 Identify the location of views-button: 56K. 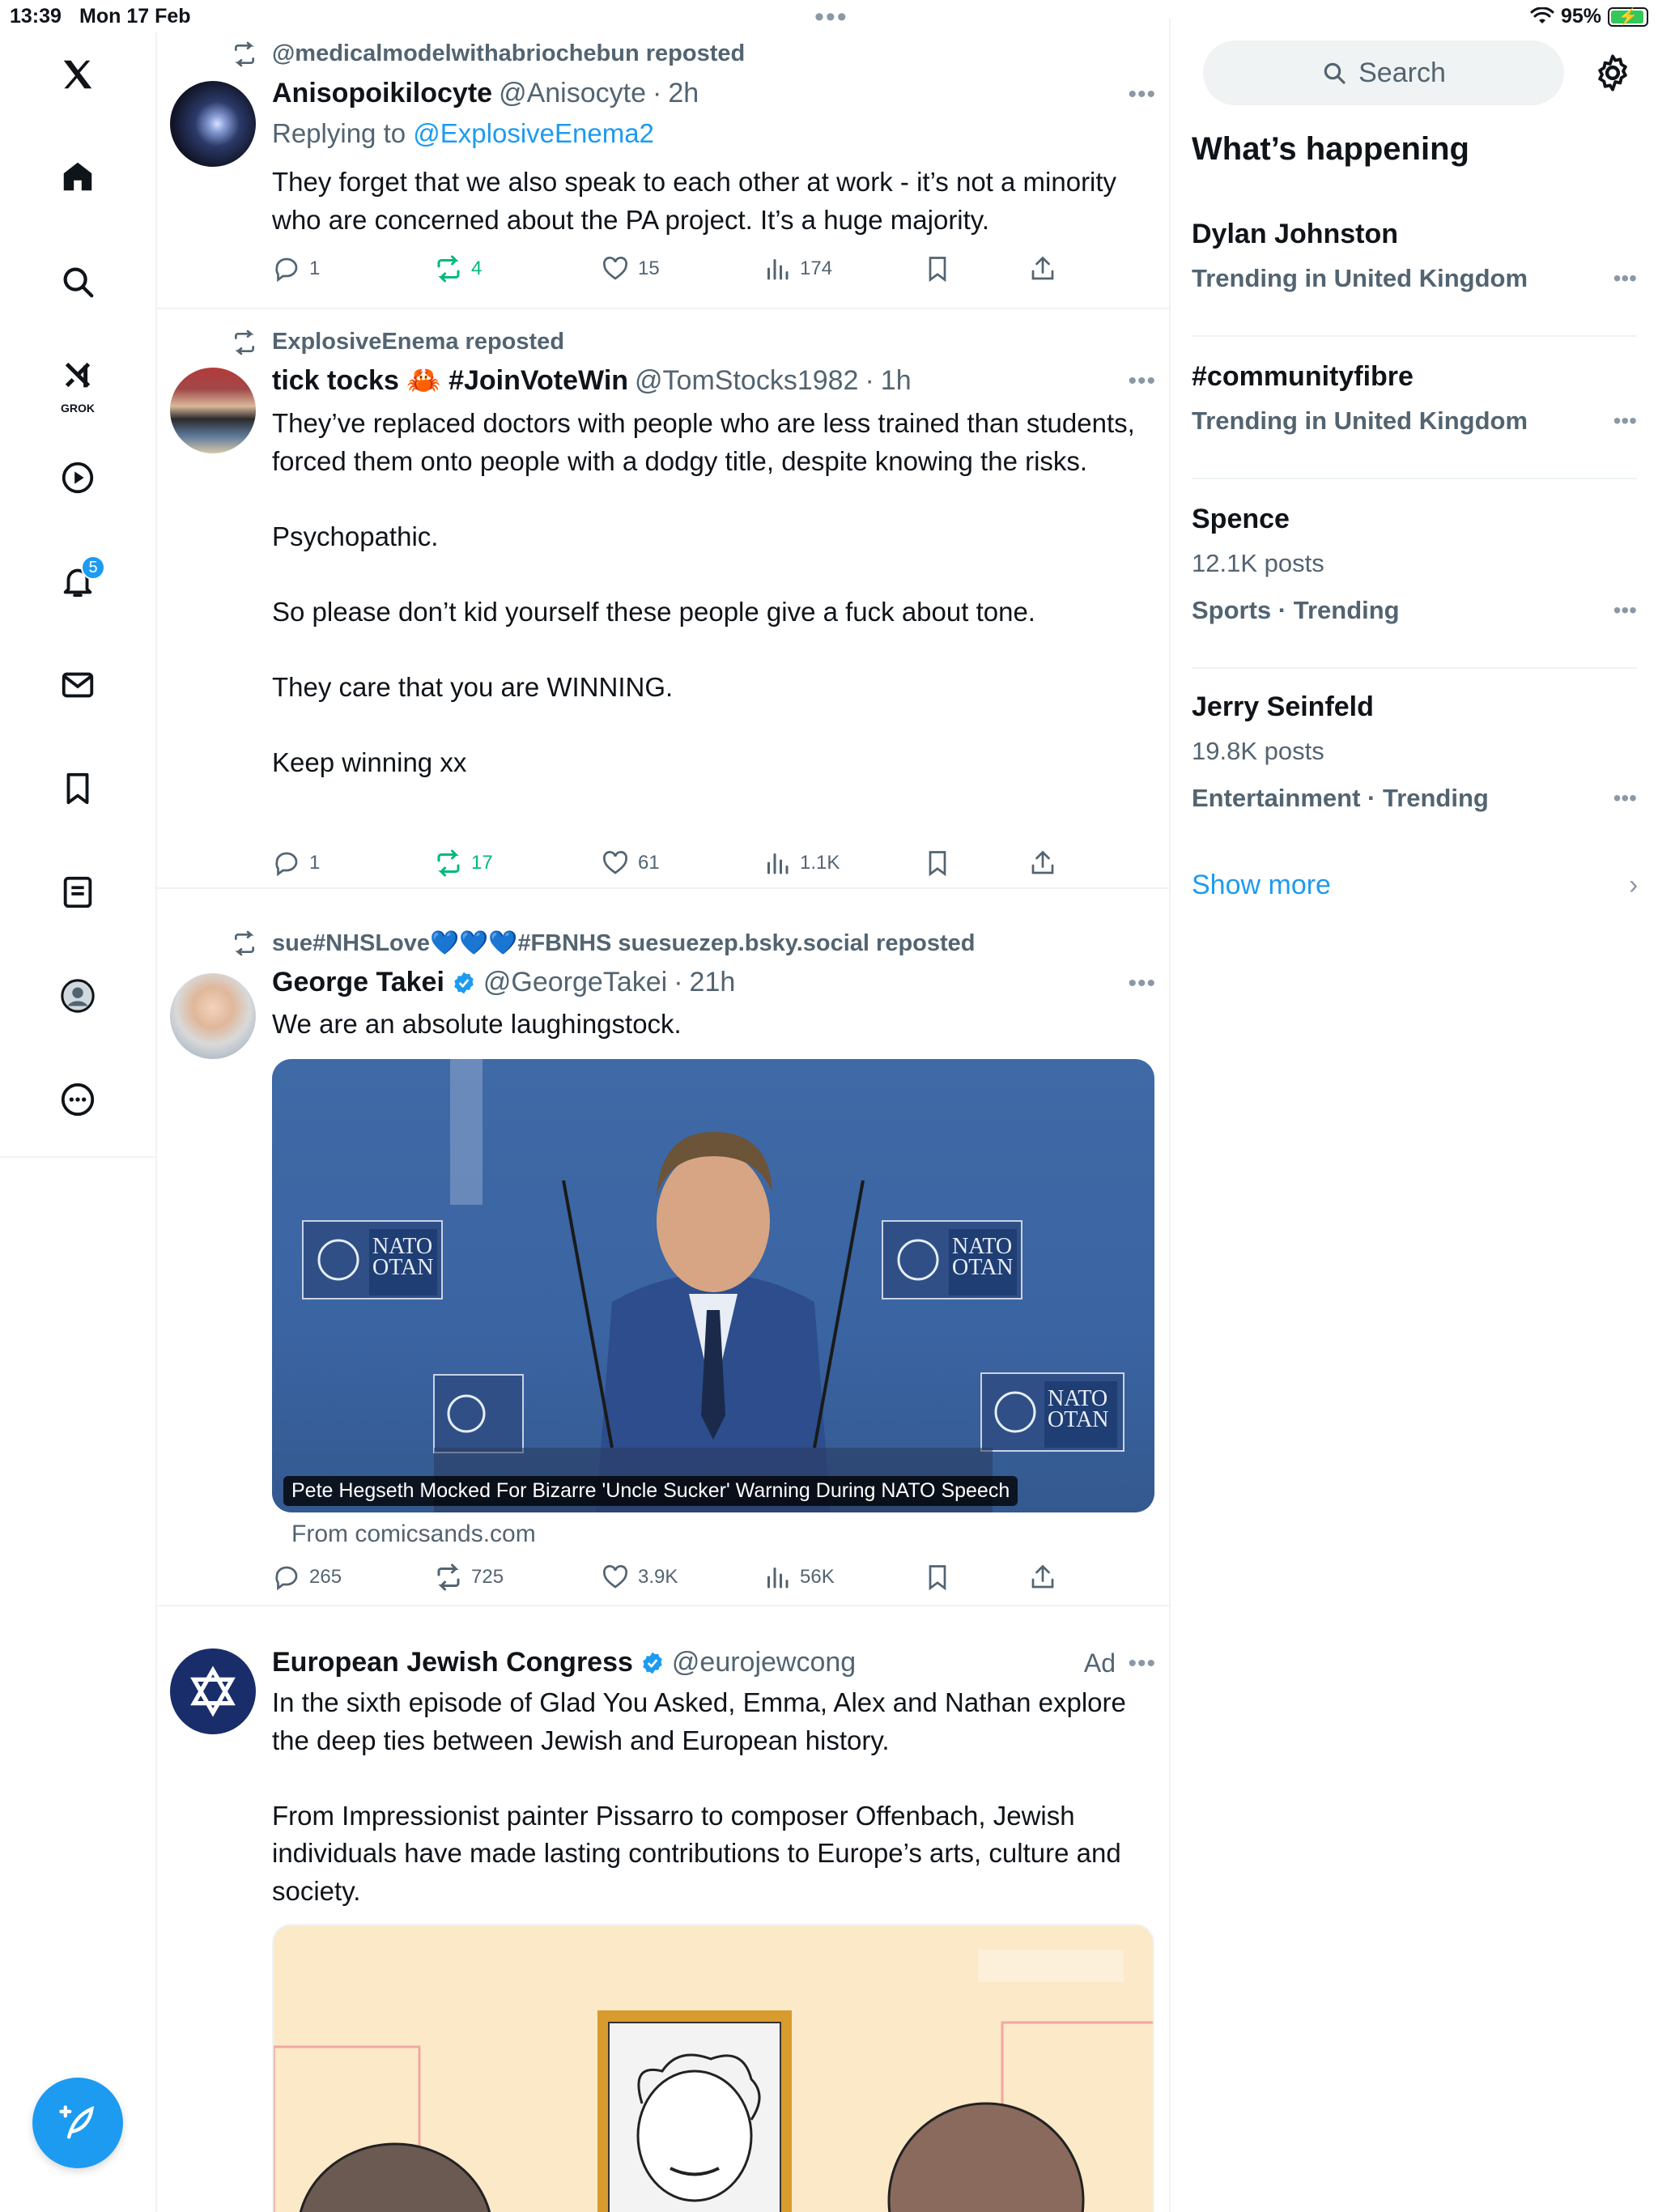
(799, 1578).